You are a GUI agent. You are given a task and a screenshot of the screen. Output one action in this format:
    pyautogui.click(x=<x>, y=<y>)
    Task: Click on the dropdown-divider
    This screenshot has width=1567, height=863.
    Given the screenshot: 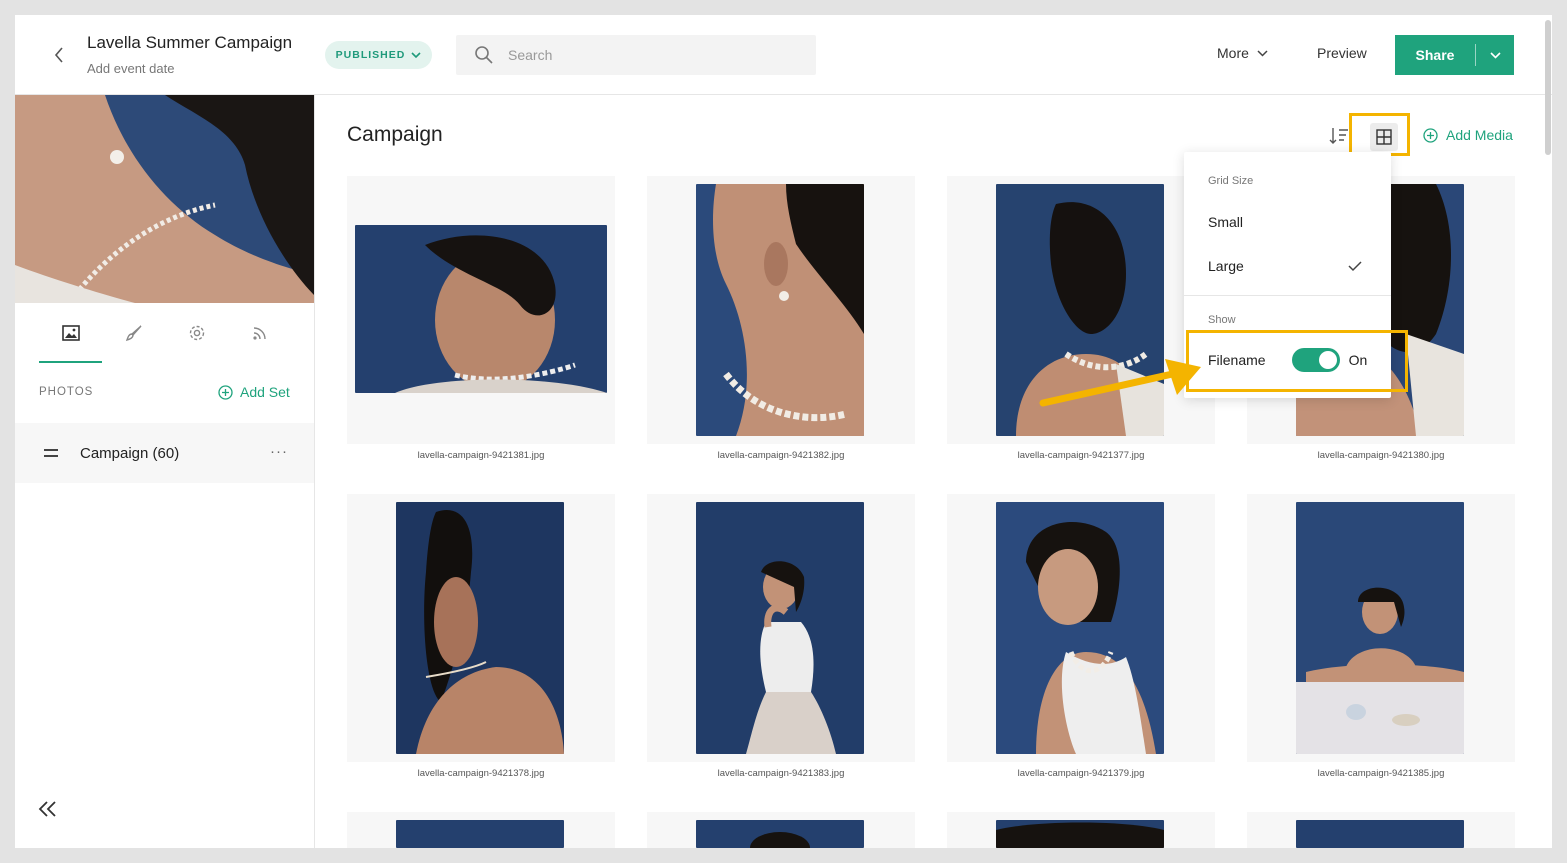 What is the action you would take?
    pyautogui.click(x=1287, y=295)
    